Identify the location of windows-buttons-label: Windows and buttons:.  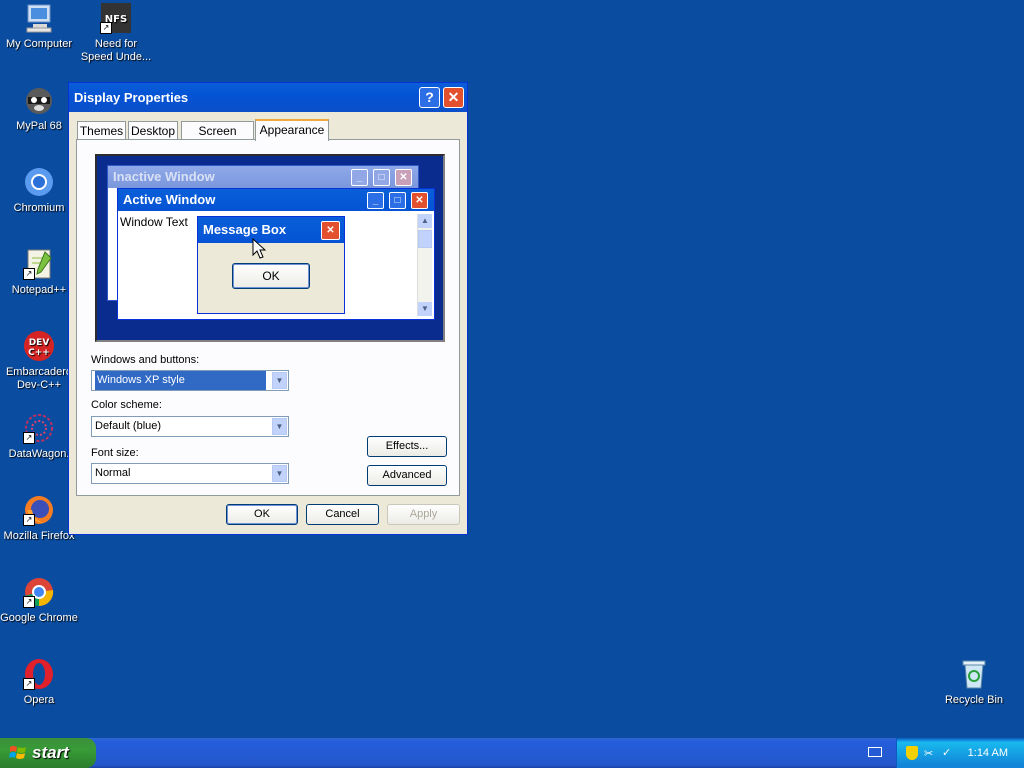
(145, 360).